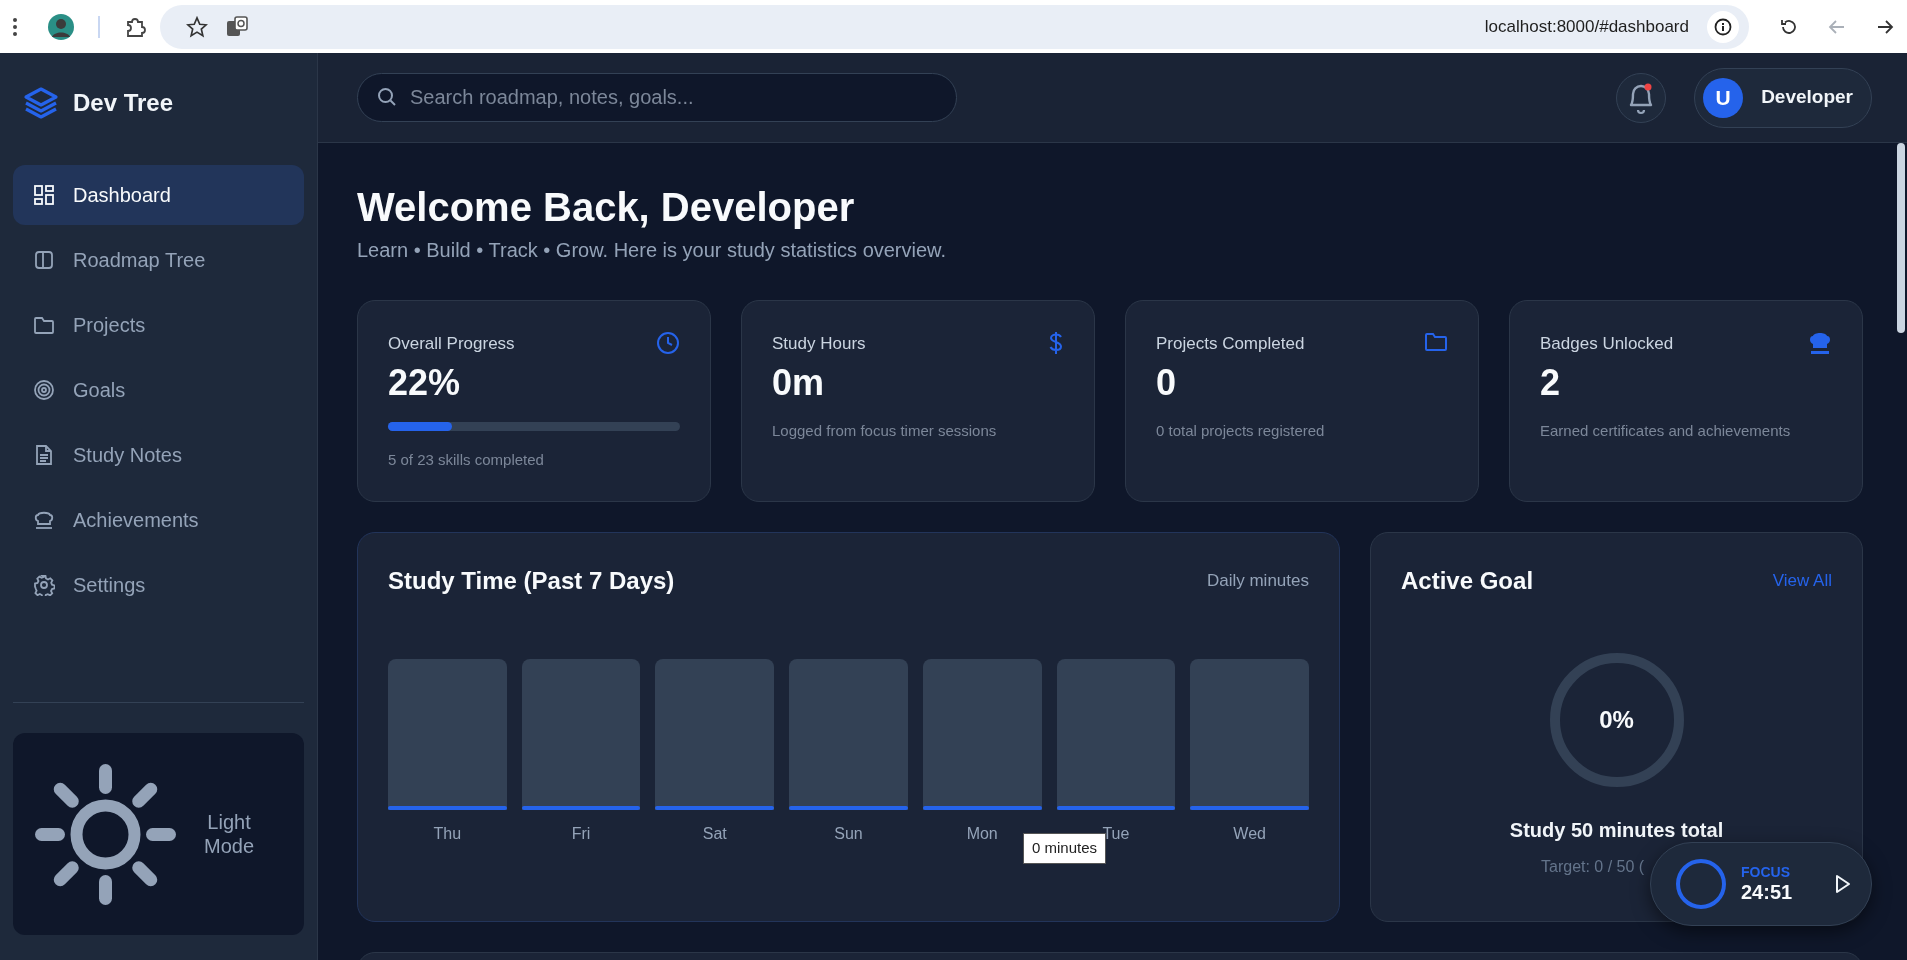 The image size is (1907, 960). Describe the element at coordinates (158, 195) in the screenshot. I see `sidebar-item: Dashboard` at that location.